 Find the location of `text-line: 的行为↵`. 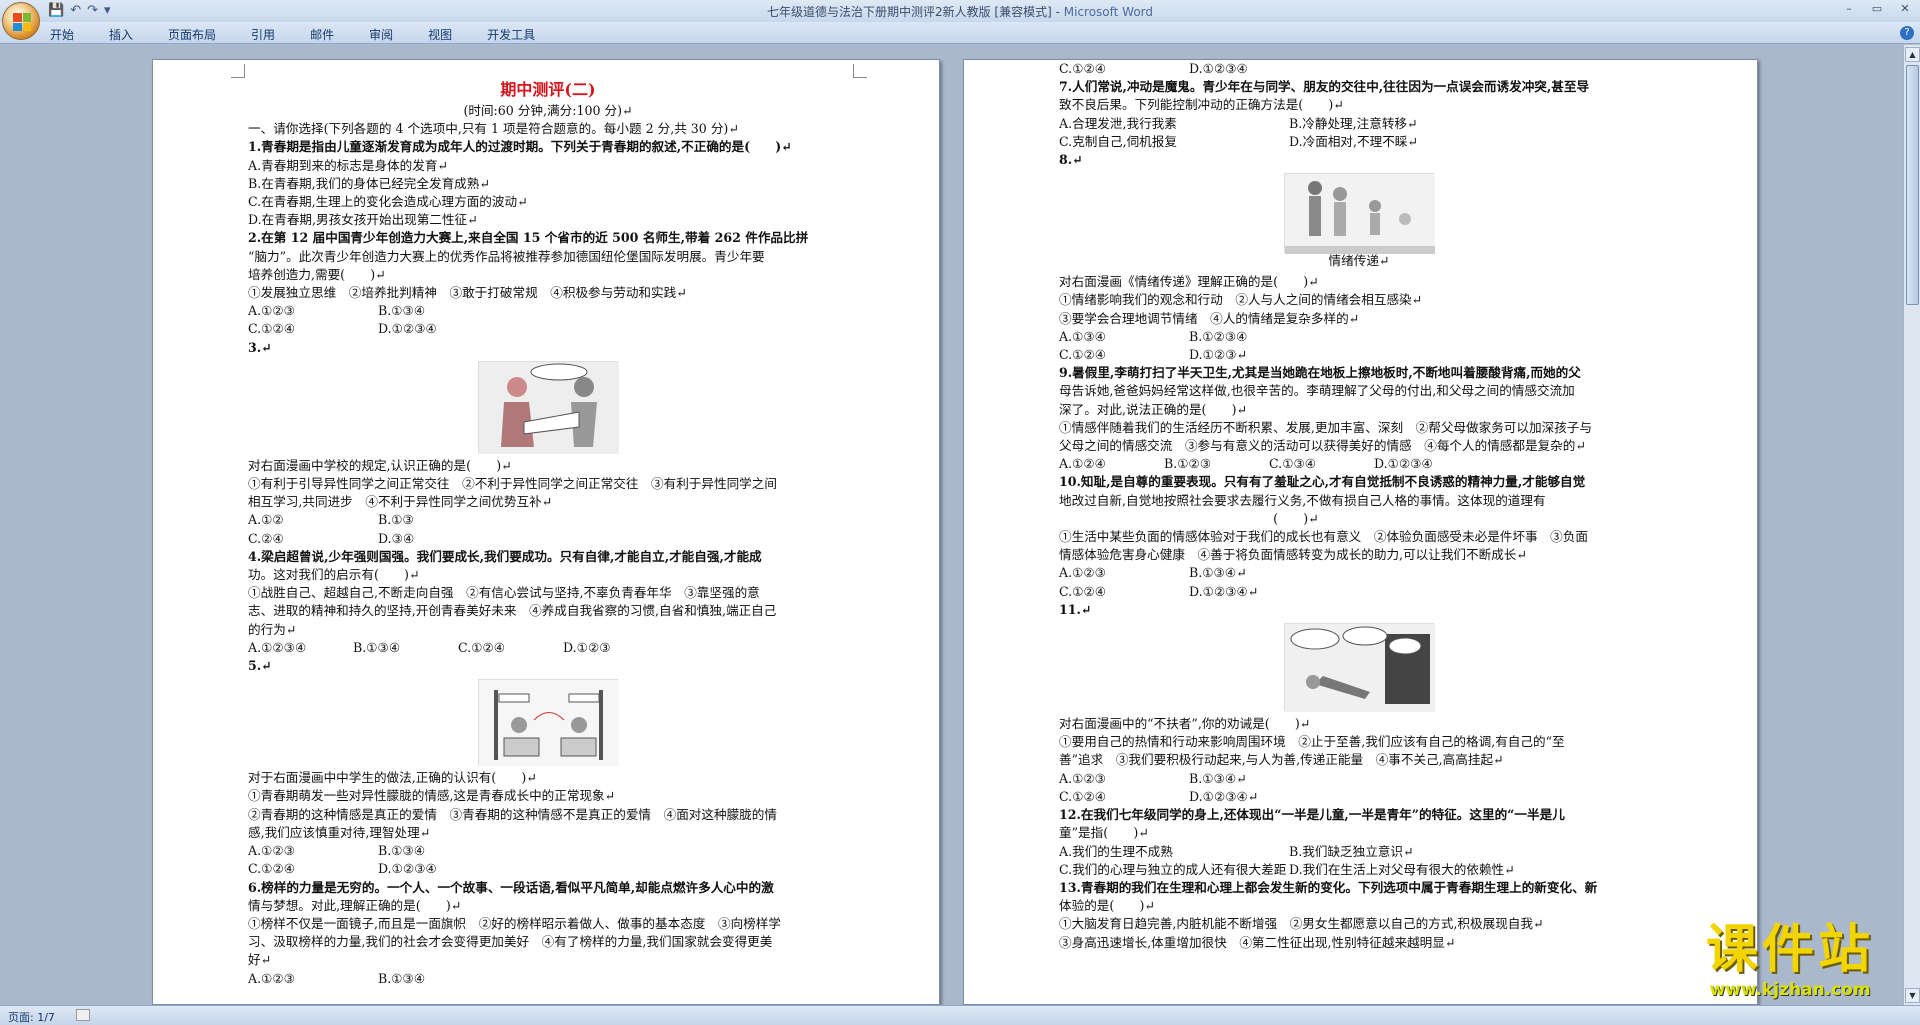

text-line: 的行为↵ is located at coordinates (272, 629).